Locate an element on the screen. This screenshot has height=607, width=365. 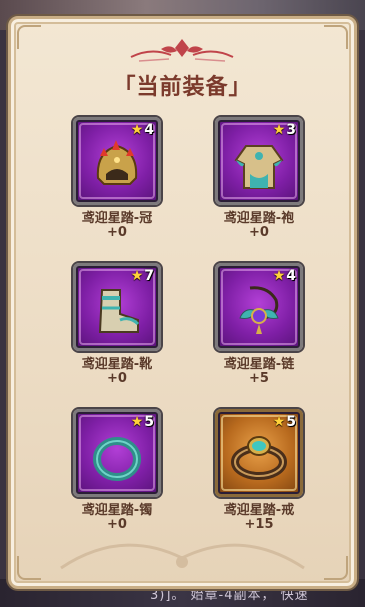
equipment-slot: ★ 4 鸢迎星踏-冠 +0 is located at coordinates (123, 182).